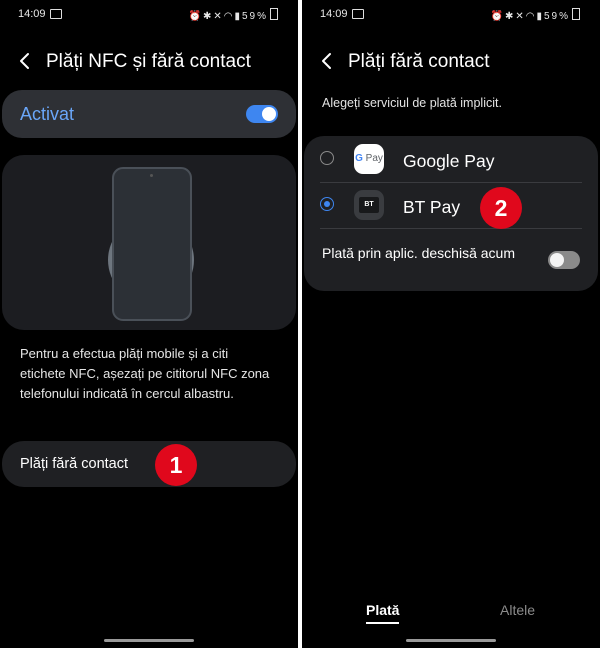 Image resolution: width=600 pixels, height=648 pixels. I want to click on activated-master-switch-row: Activat, so click(149, 114).